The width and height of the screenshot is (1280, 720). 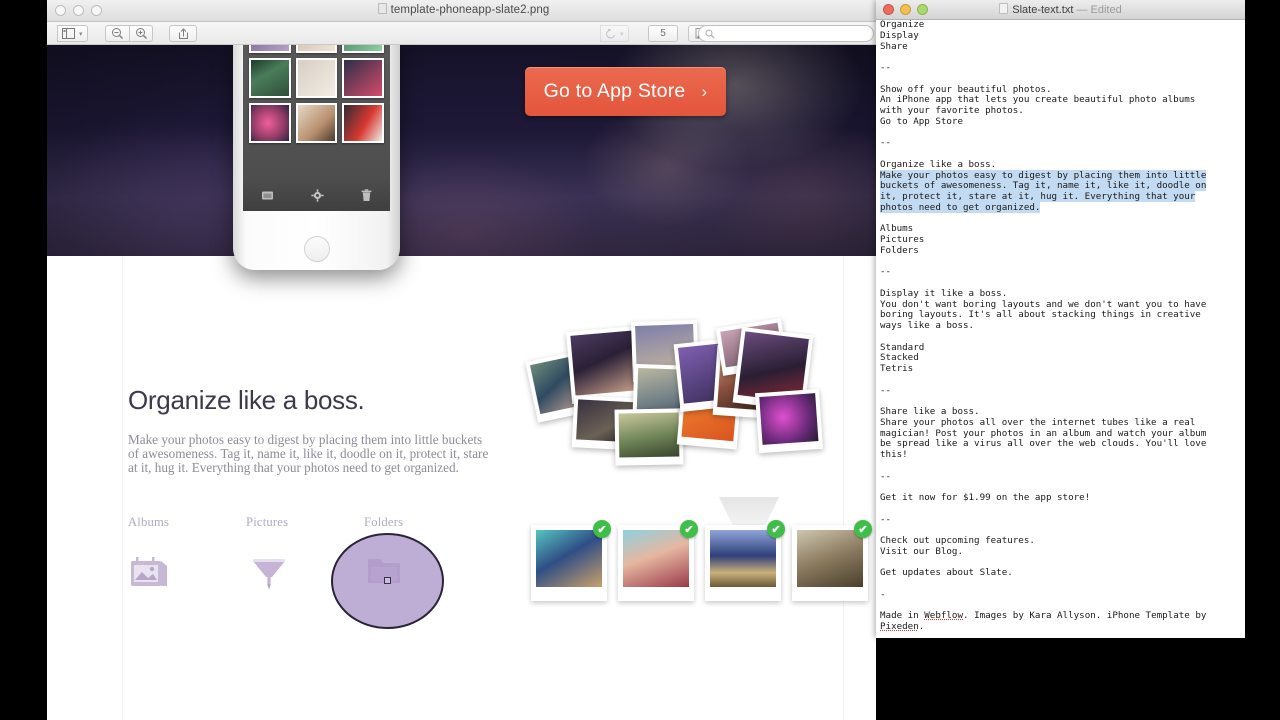 I want to click on iphone-photo-grid, so click(x=316, y=94).